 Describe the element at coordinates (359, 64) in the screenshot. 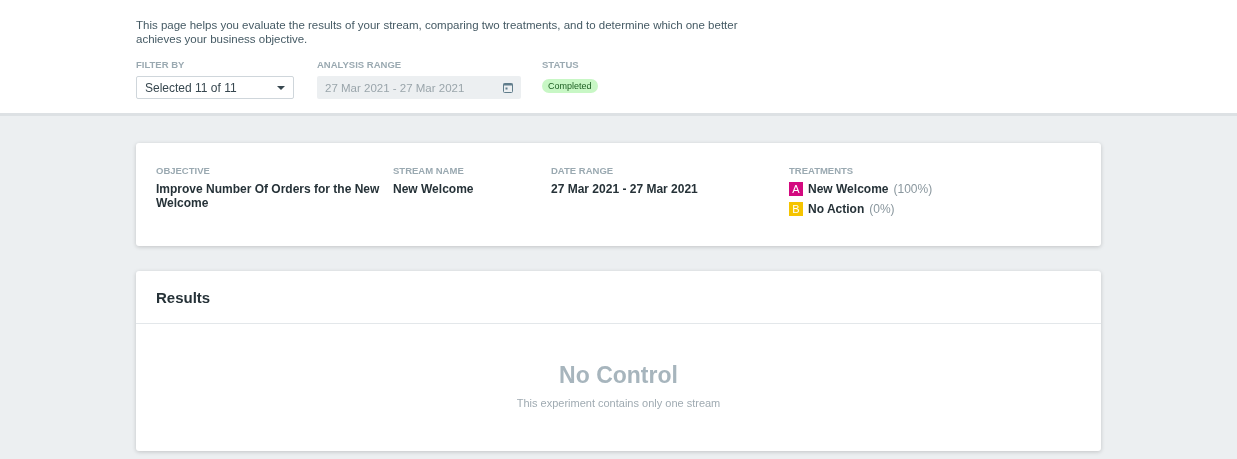

I see `analysis-range-label: ANALYSIS RANGE` at that location.